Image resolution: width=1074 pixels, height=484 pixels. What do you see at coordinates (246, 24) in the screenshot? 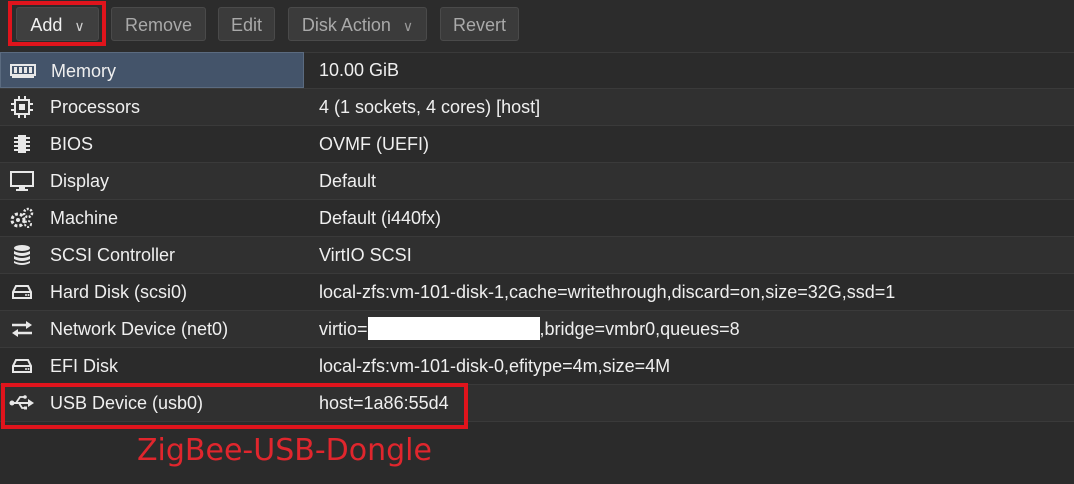
I see `edit-button: Edit` at bounding box center [246, 24].